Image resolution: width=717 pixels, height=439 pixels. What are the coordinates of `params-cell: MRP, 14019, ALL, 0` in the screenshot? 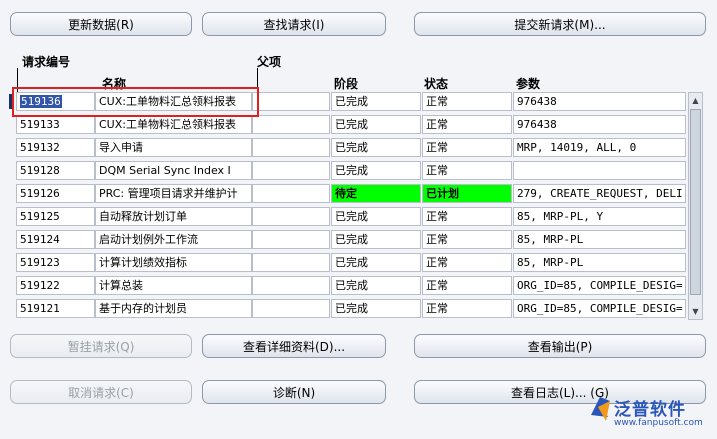 It's located at (599, 147).